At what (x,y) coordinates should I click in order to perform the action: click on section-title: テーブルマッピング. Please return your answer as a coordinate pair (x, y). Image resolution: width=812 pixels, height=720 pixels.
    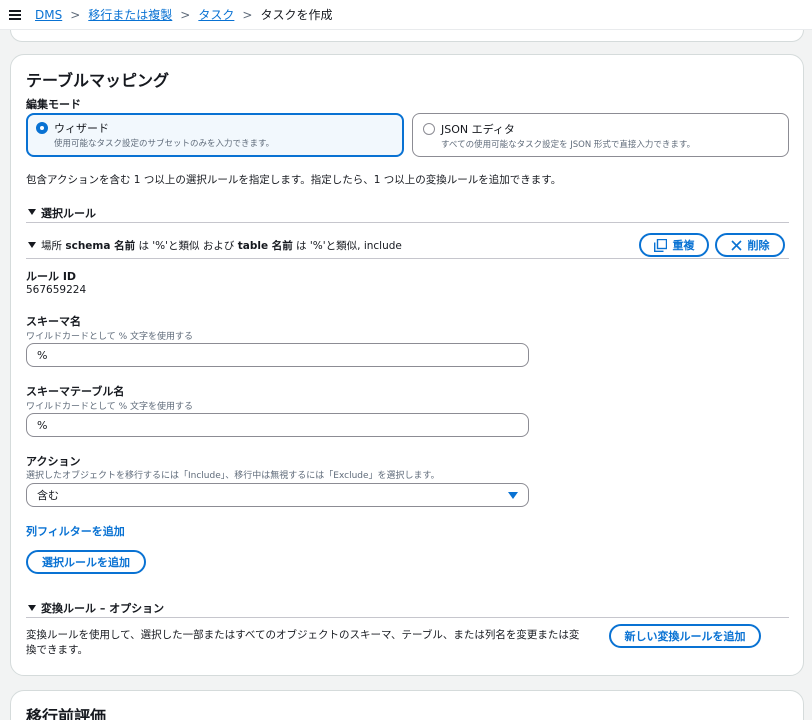
    Looking at the image, I should click on (98, 80).